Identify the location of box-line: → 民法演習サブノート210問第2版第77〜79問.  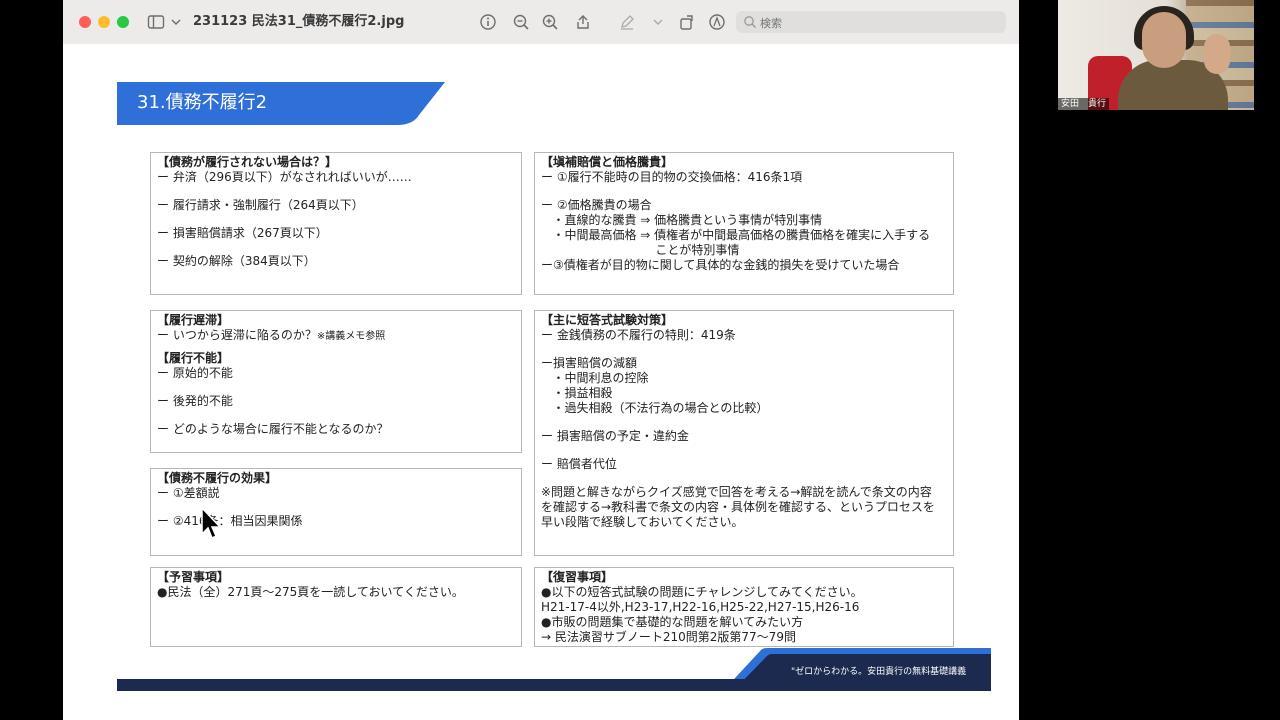
(668, 637).